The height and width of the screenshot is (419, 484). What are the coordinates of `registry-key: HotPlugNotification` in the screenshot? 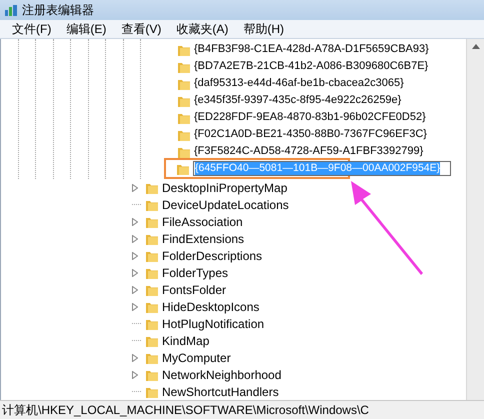 It's located at (213, 323).